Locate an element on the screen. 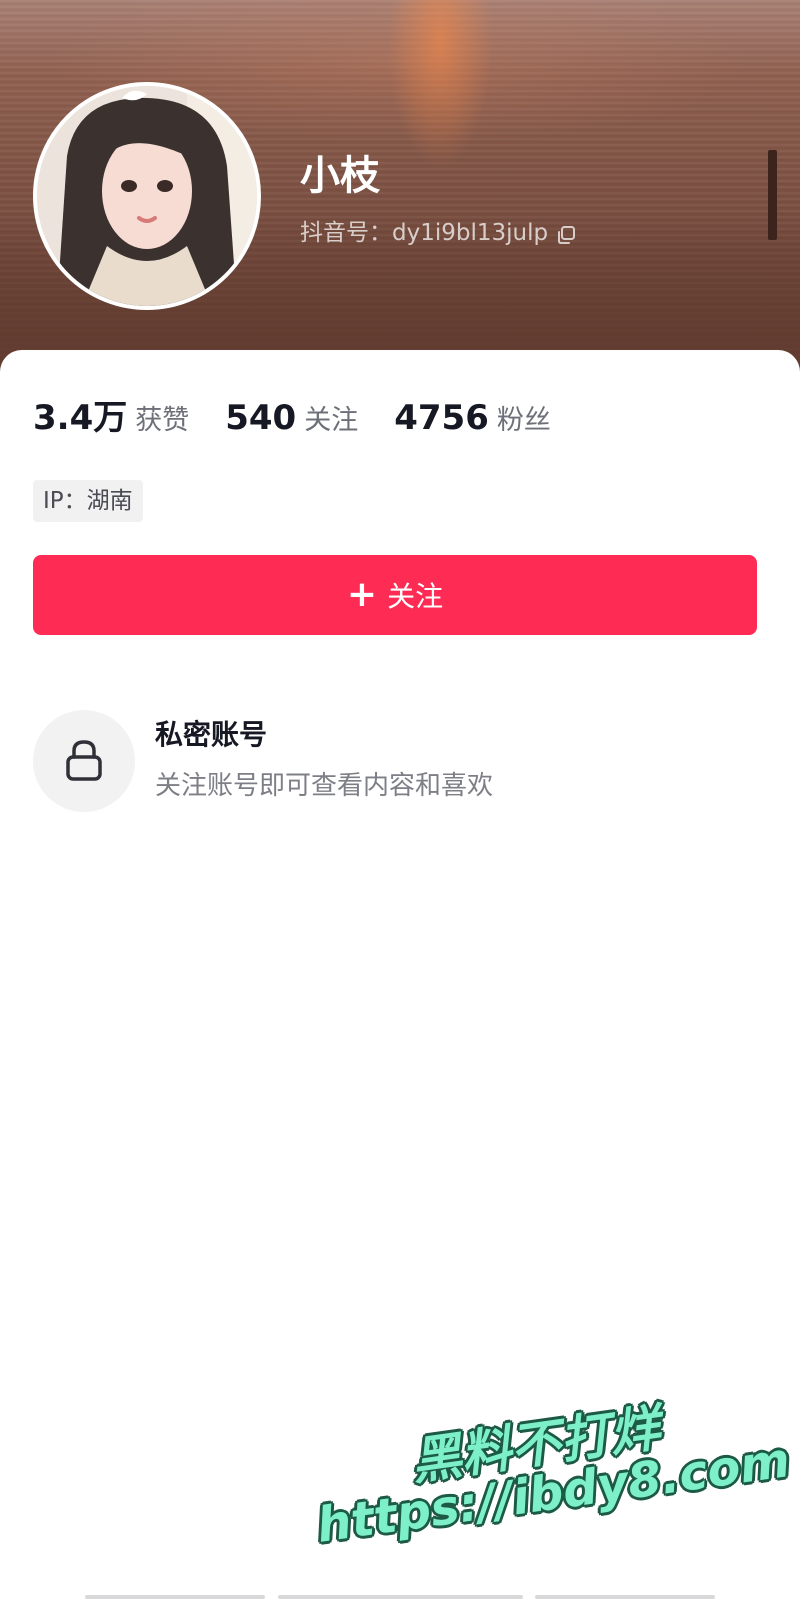  douyin-id-row: 抖音号：dy1i9bl13julp is located at coordinates (438, 233).